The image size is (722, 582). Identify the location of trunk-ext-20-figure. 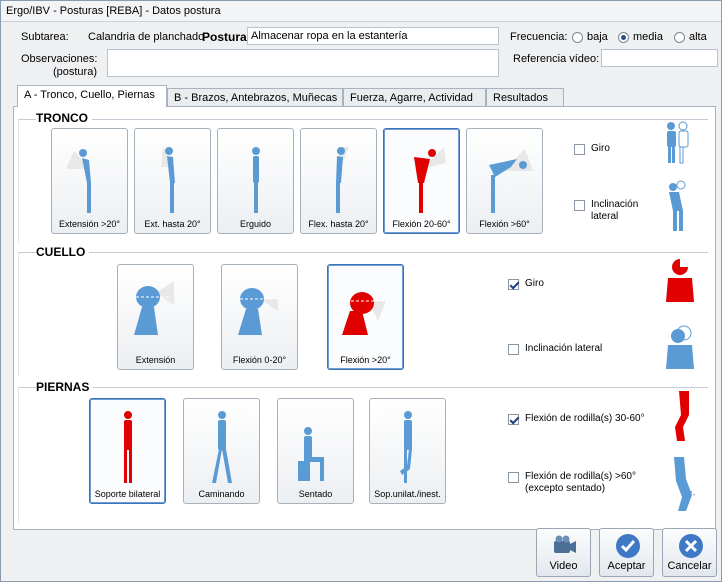
(168, 180).